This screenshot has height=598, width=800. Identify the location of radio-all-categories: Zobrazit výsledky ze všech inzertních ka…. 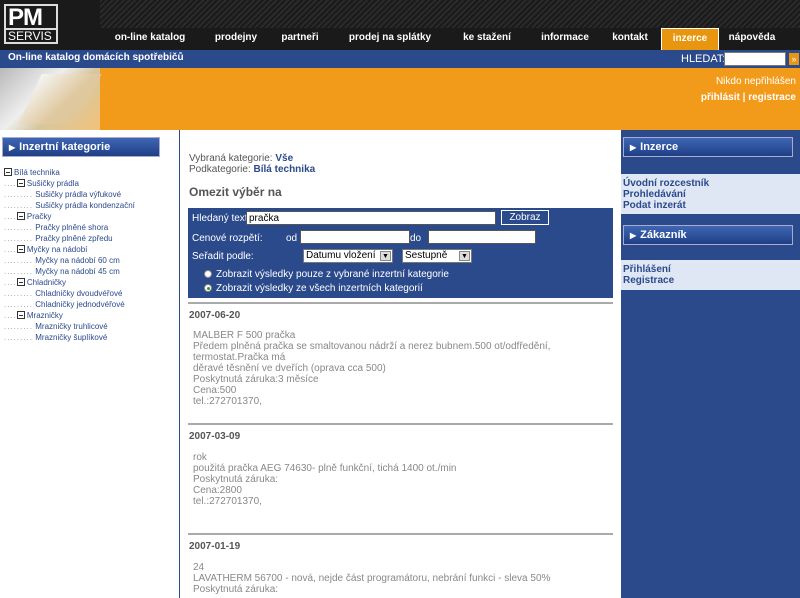
(313, 288).